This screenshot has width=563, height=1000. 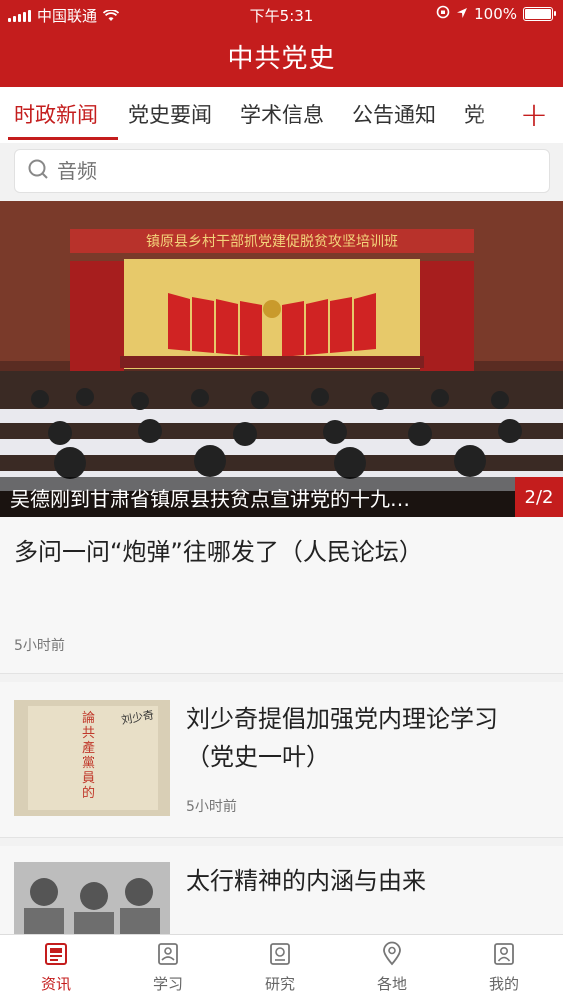 What do you see at coordinates (56, 114) in the screenshot?
I see `tab-current-affairs: 时政新闻` at bounding box center [56, 114].